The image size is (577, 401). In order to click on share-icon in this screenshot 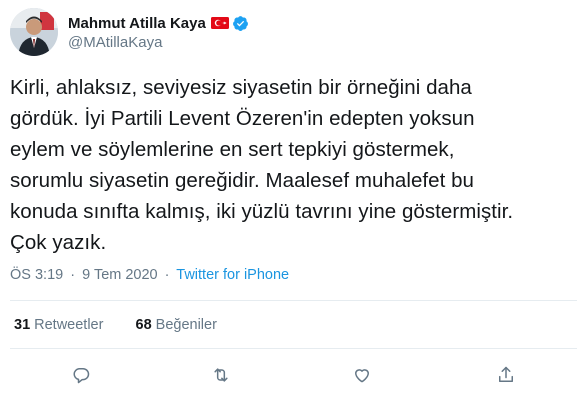, I will do `click(506, 374)`.